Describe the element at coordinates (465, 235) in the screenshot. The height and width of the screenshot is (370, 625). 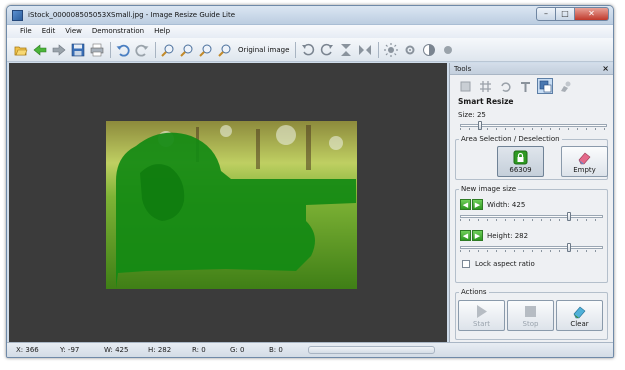
I see `height-decrease-icon: ◀` at that location.